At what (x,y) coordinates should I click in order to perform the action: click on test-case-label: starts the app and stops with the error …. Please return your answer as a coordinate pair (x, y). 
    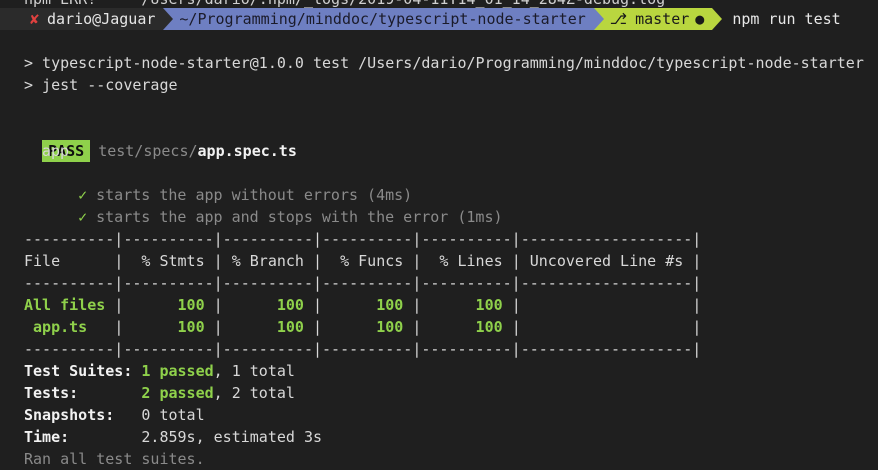
    Looking at the image, I should click on (299, 217).